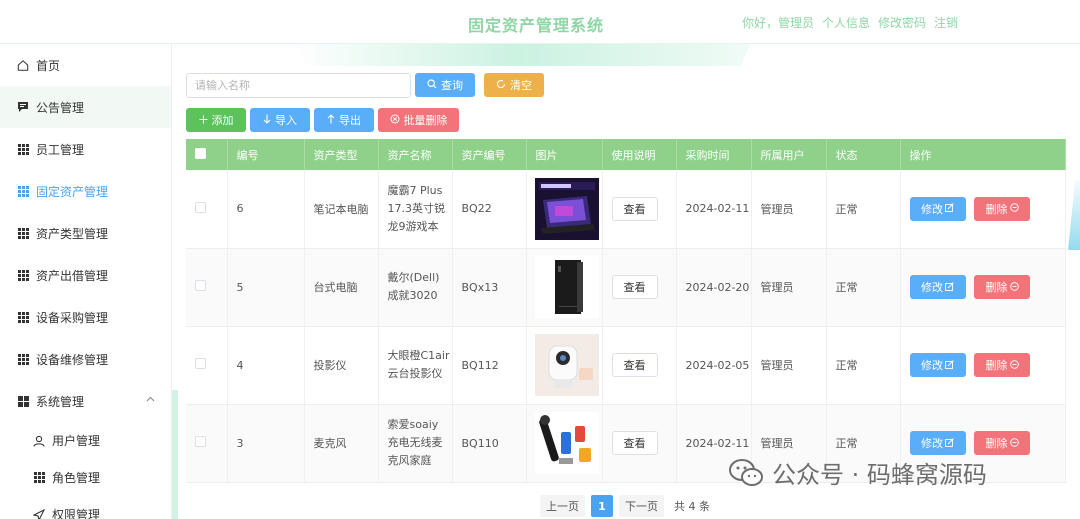 This screenshot has height=519, width=1080. I want to click on sidebar-item-fixed-assets: 固定资产管理, so click(85, 191).